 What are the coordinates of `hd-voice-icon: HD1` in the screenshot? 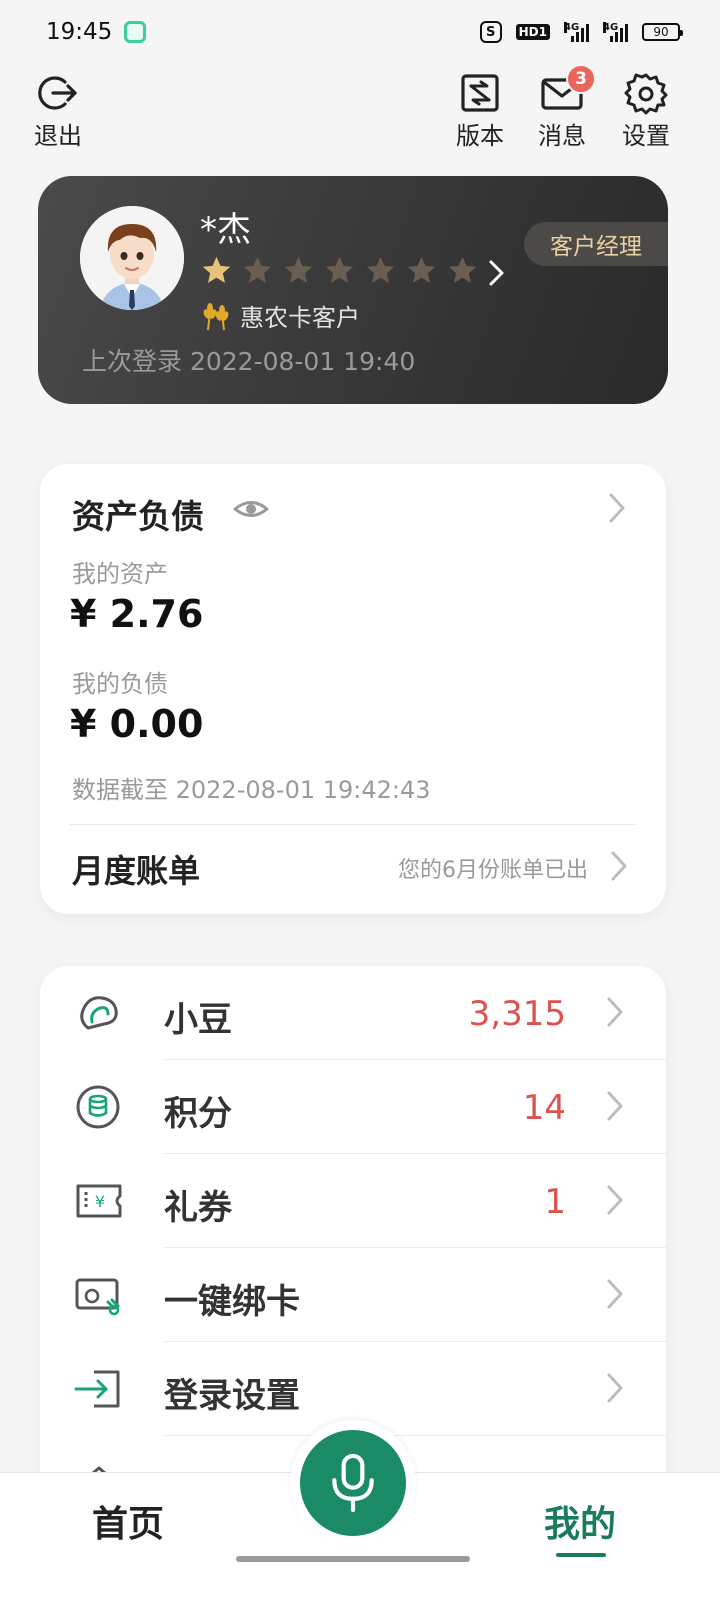 It's located at (532, 32).